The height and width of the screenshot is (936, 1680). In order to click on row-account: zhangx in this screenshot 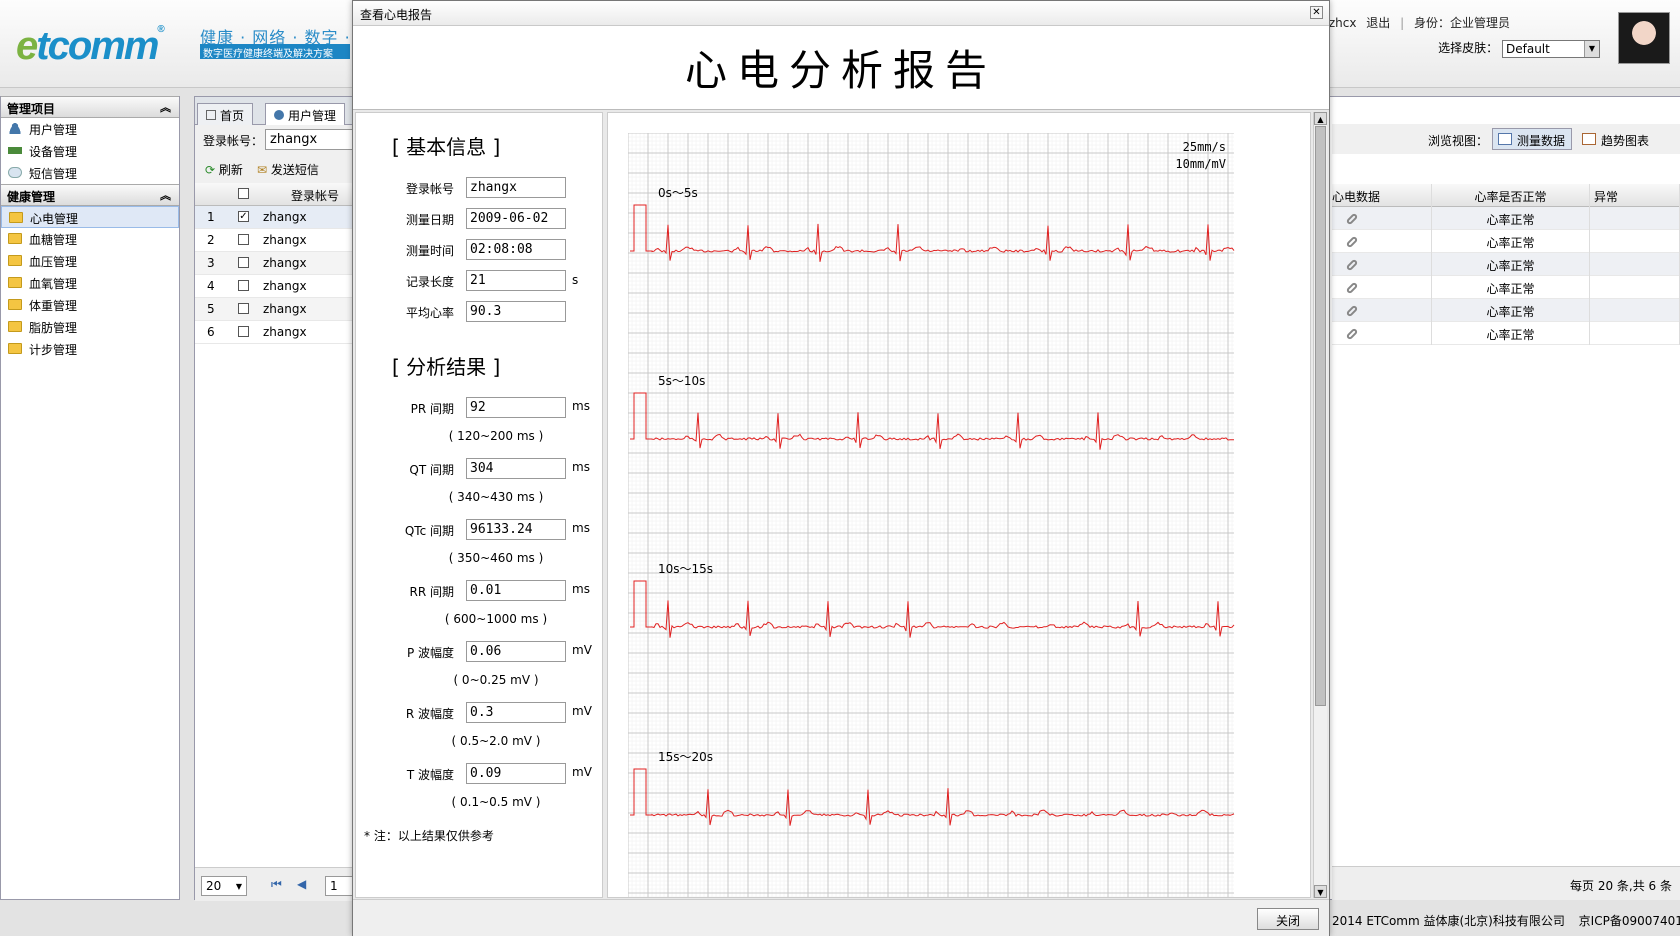, I will do `click(285, 263)`.